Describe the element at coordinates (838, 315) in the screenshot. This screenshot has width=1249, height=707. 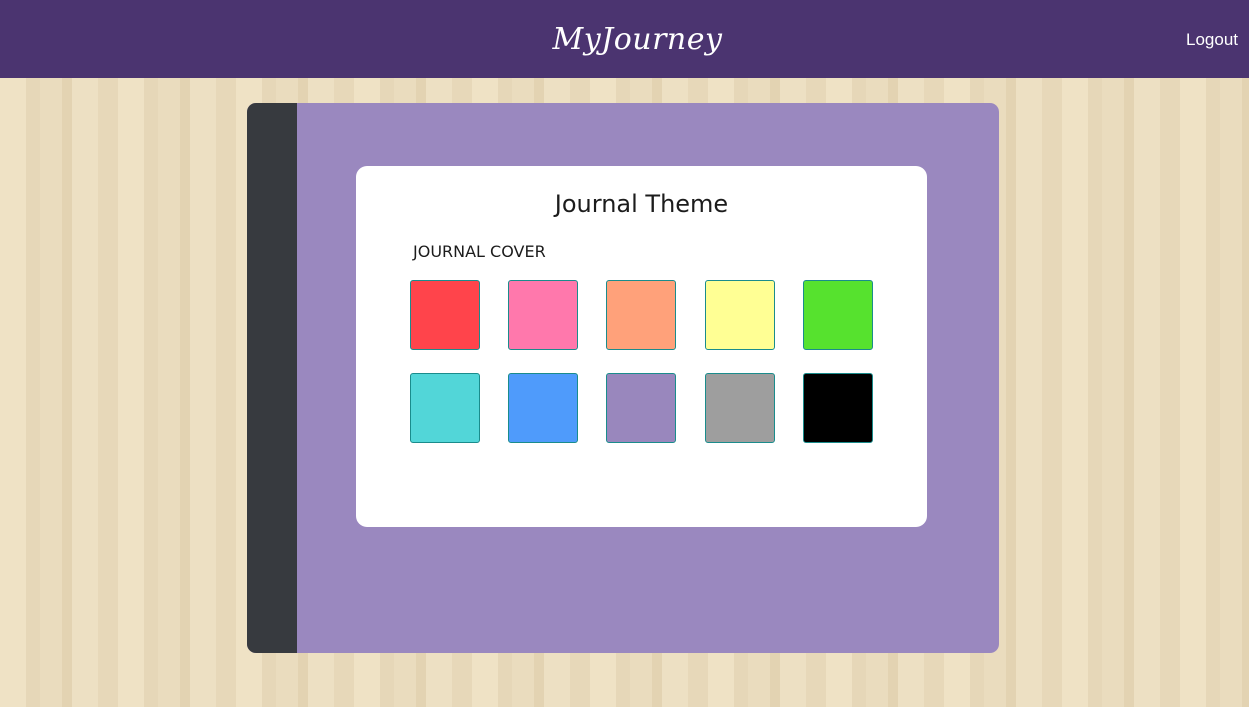
I see `swatch-green` at that location.